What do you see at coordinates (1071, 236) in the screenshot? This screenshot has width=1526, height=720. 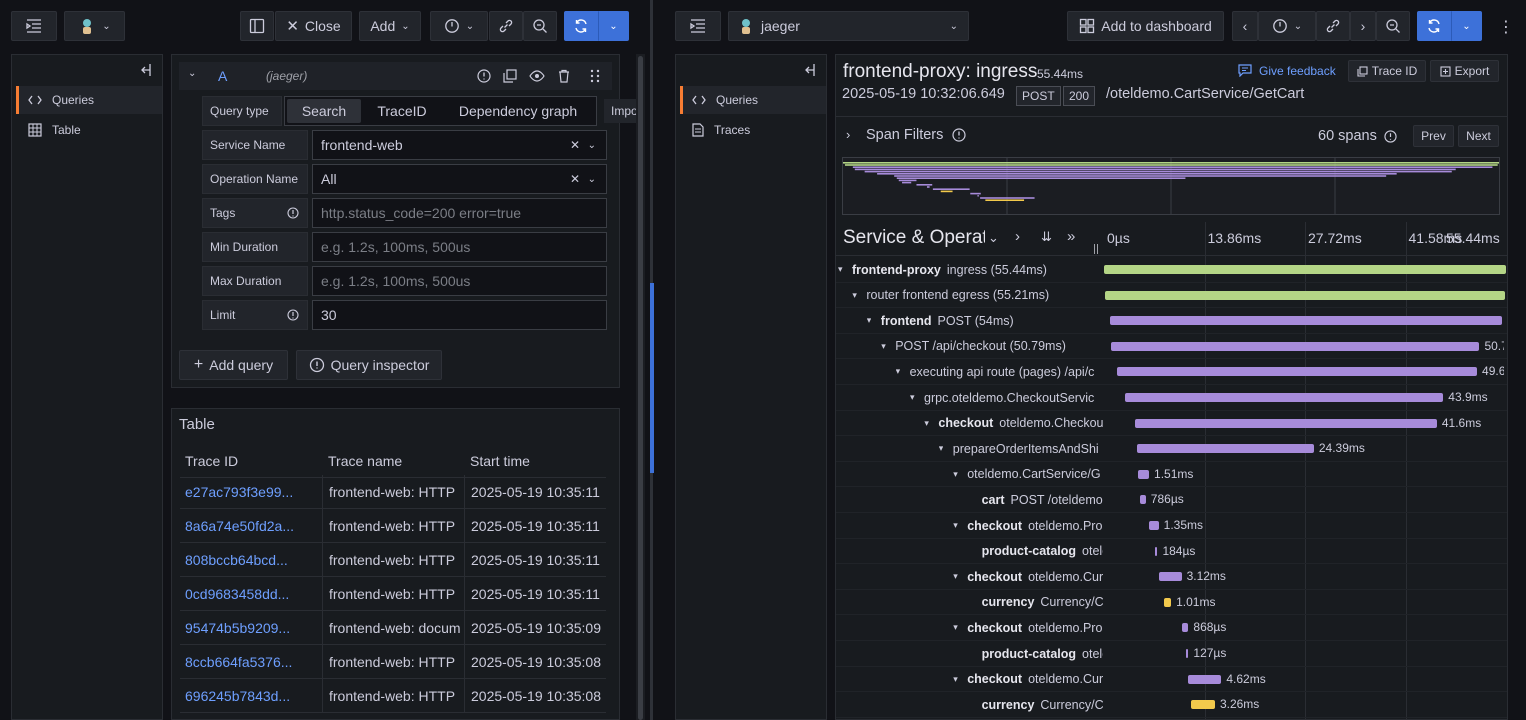 I see `double-chevron-right-icon: »` at bounding box center [1071, 236].